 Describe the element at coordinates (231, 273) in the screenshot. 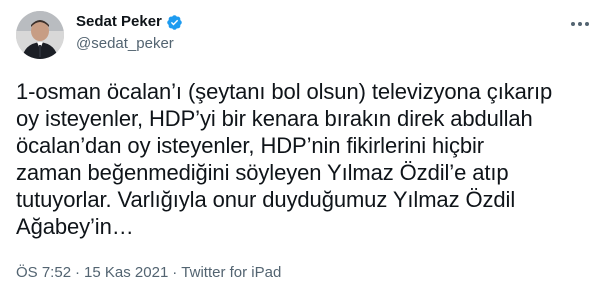

I see `tweet-source: Twitter for iPad` at that location.